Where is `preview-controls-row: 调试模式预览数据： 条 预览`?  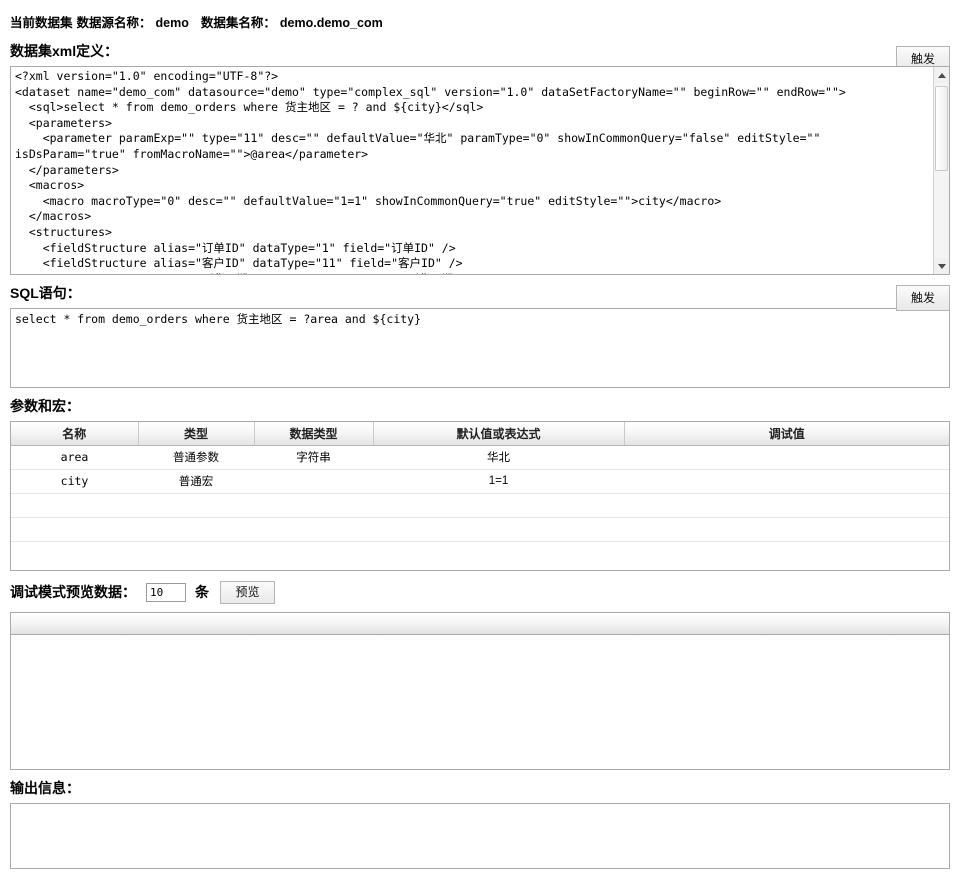 preview-controls-row: 调试模式预览数据： 条 预览 is located at coordinates (480, 592).